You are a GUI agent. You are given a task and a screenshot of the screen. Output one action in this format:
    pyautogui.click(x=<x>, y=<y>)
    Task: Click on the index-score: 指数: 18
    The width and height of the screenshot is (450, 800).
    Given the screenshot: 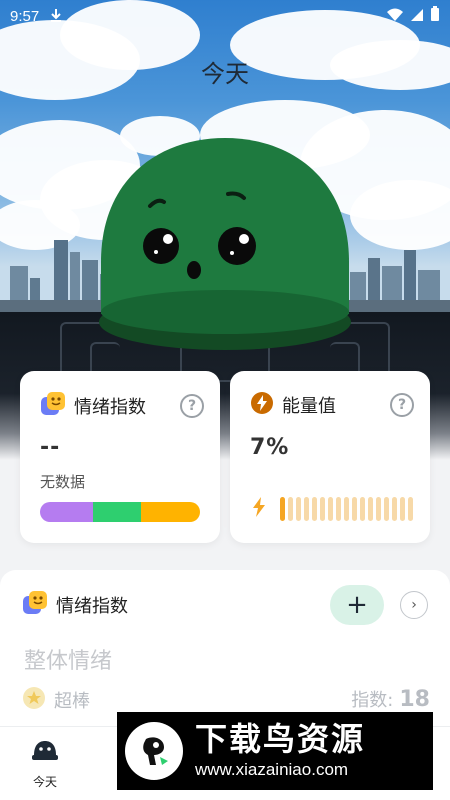 What is the action you would take?
    pyautogui.click(x=390, y=699)
    